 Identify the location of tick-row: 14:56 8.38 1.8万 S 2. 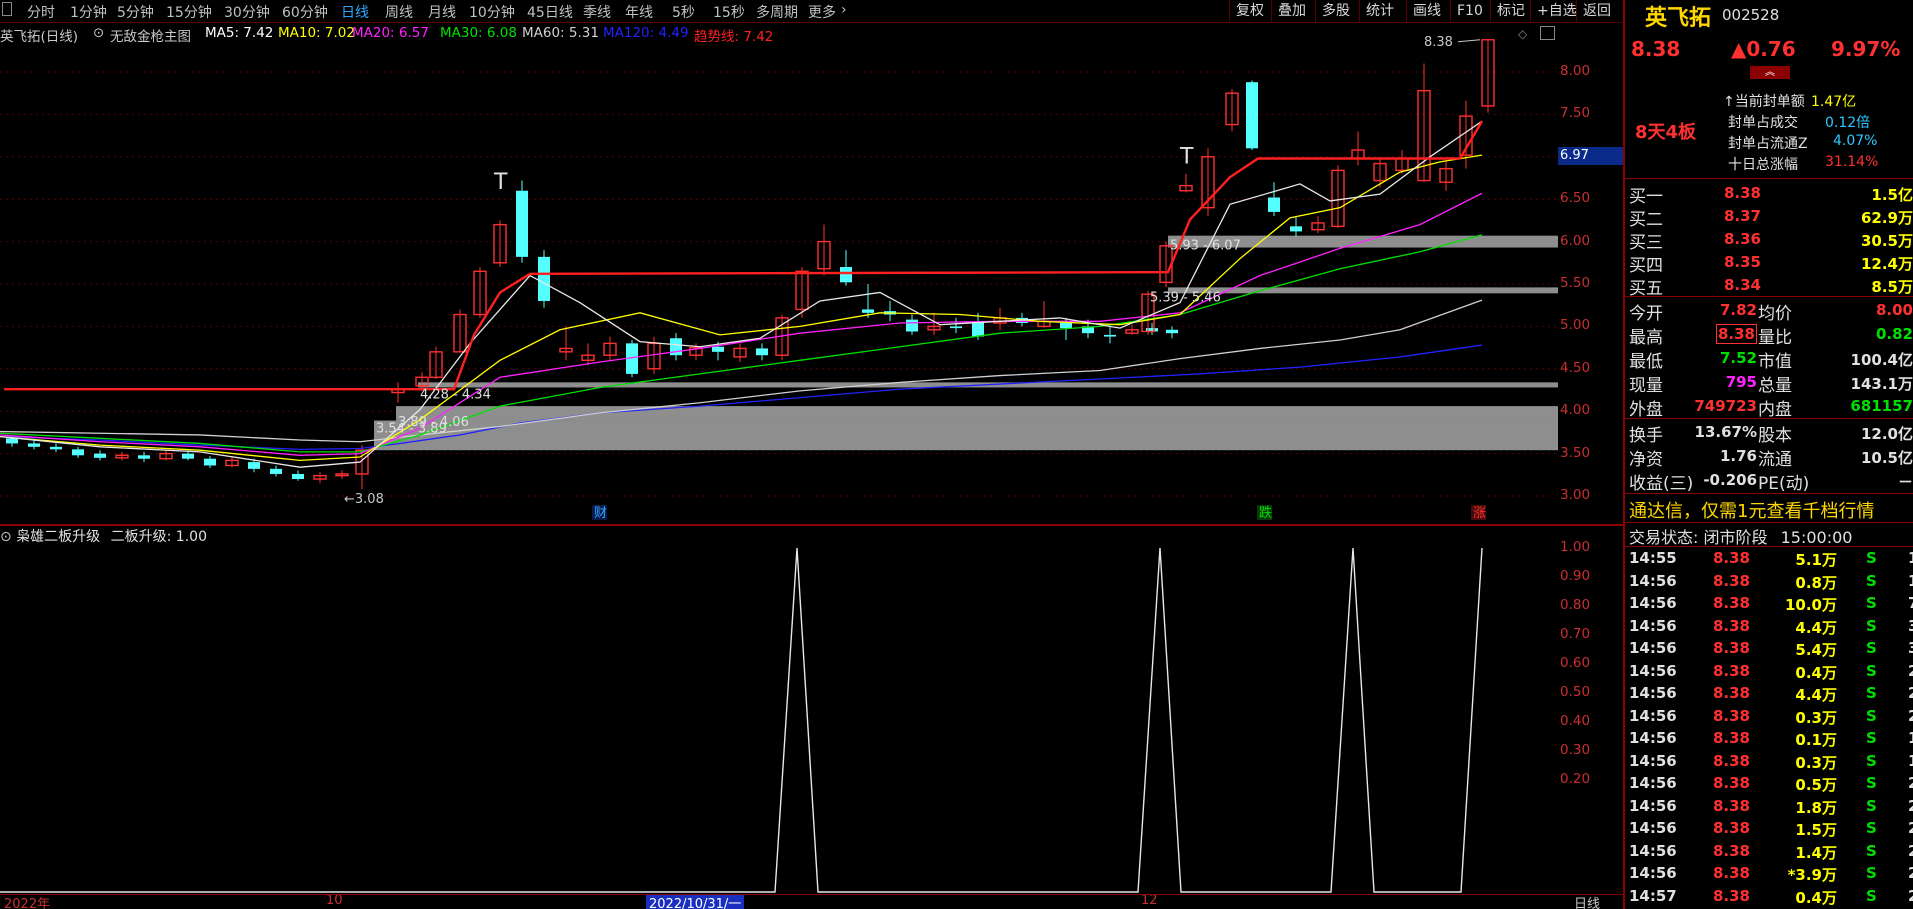
(1769, 808).